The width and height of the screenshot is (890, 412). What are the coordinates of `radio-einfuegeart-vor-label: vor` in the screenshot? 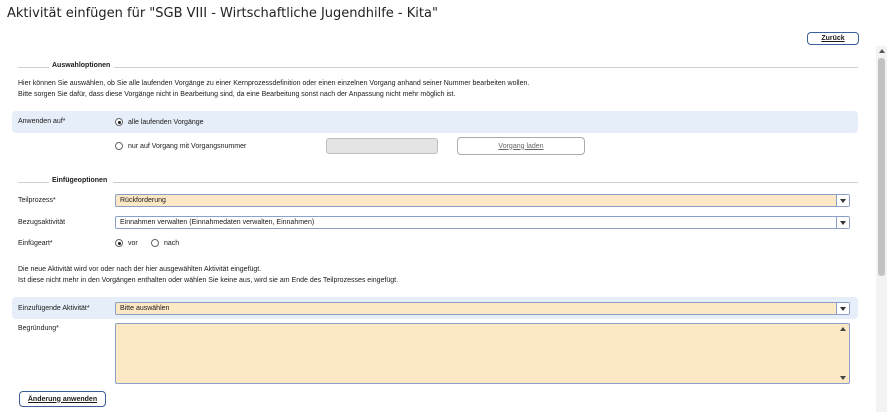 It's located at (133, 243).